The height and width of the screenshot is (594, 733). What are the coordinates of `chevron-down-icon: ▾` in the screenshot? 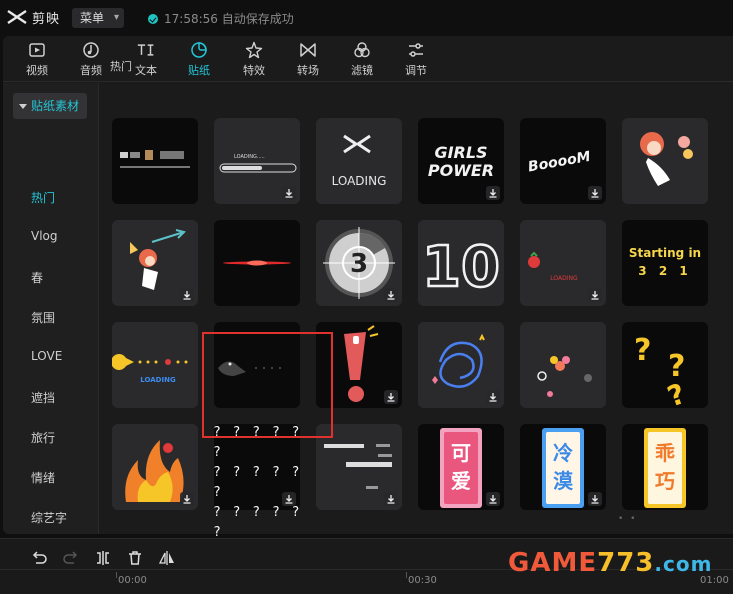 It's located at (116, 17).